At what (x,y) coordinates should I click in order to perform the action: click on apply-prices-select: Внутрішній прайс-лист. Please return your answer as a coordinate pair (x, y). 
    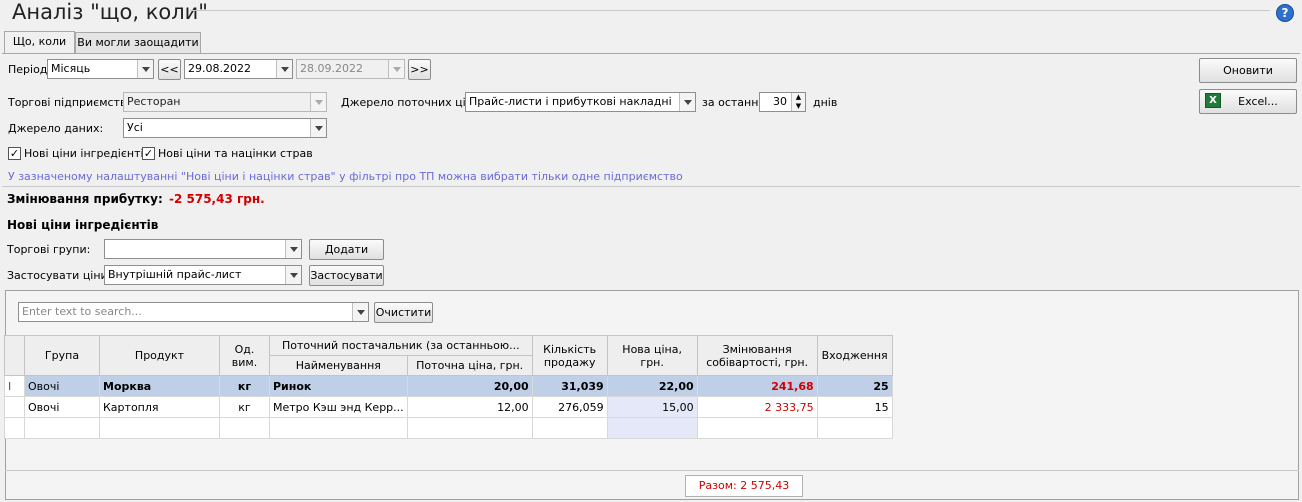
    Looking at the image, I should click on (203, 275).